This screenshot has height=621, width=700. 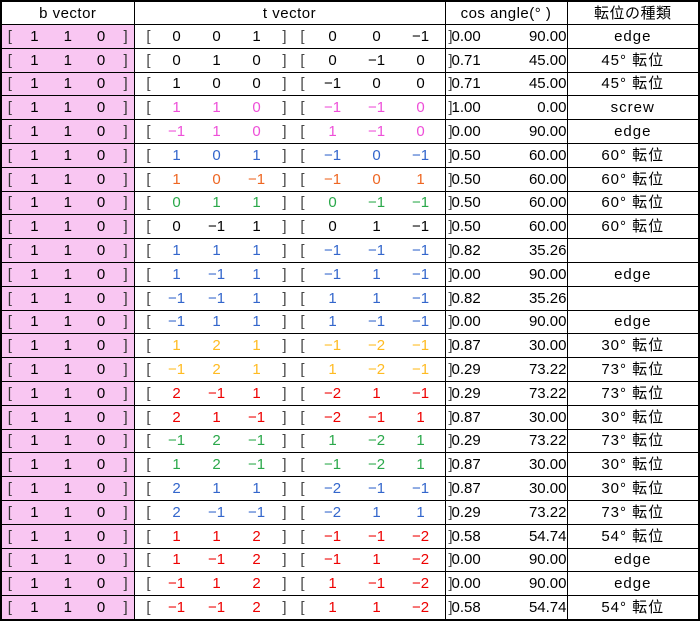 I want to click on table-row: [1 1 0][1 1 0][−1 −1 0] 1.00 0.00 screw, so click(x=350, y=108).